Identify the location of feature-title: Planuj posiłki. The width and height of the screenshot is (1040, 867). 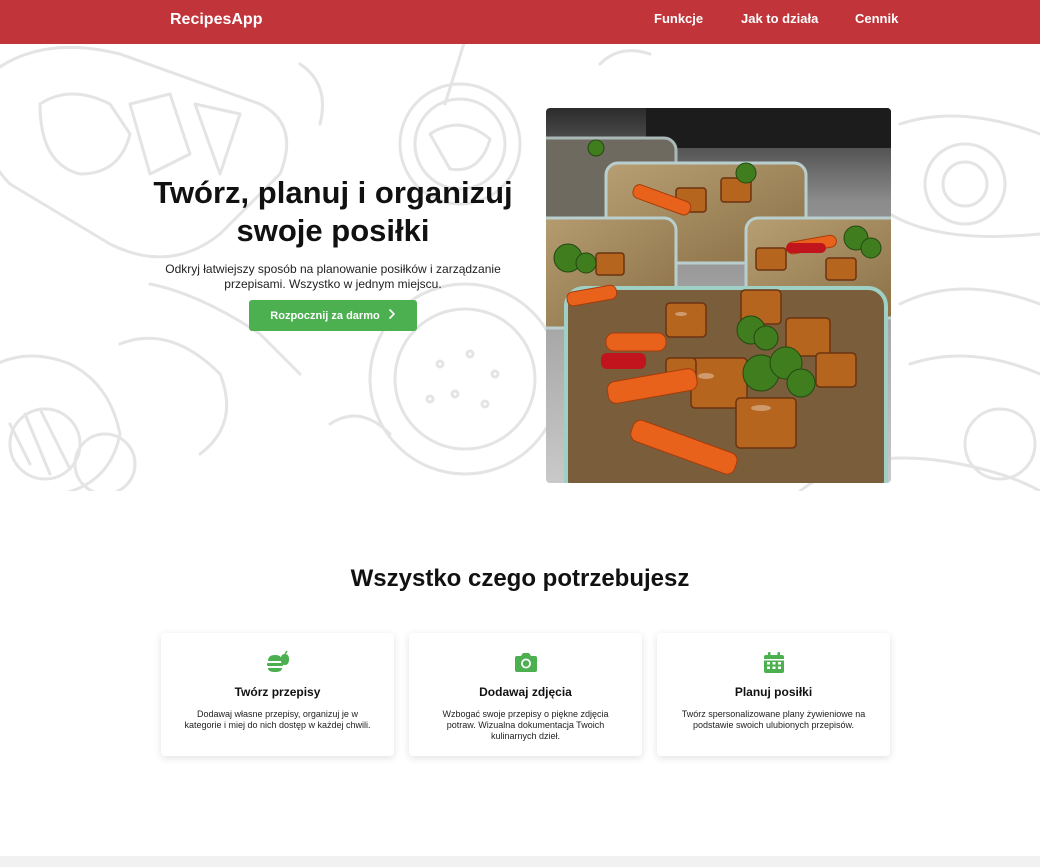
(773, 692).